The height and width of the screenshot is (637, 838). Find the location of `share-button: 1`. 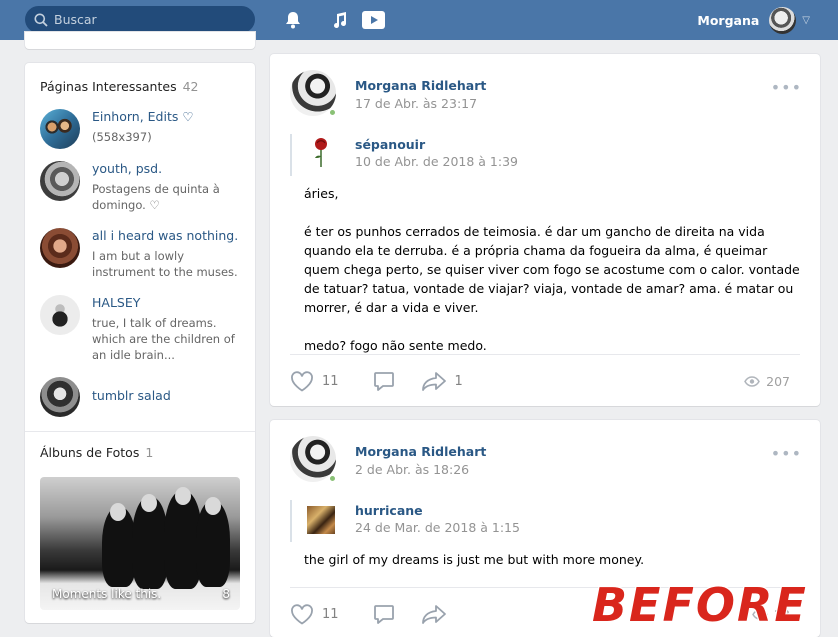

share-button: 1 is located at coordinates (442, 381).